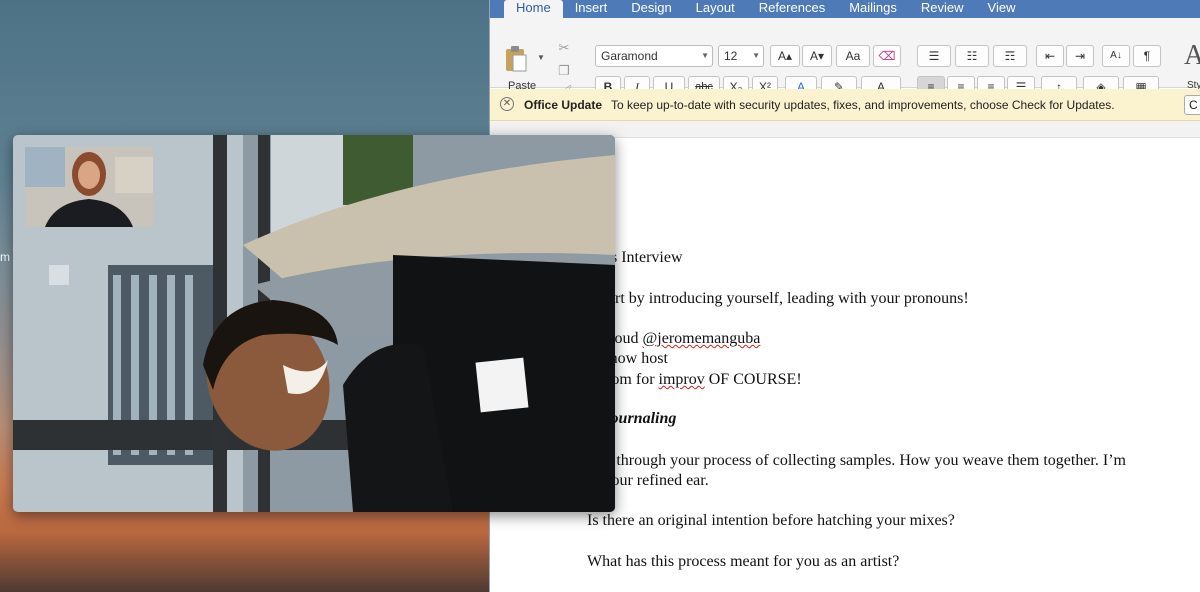 The image size is (1200, 592). I want to click on close-icon: ✕, so click(507, 104).